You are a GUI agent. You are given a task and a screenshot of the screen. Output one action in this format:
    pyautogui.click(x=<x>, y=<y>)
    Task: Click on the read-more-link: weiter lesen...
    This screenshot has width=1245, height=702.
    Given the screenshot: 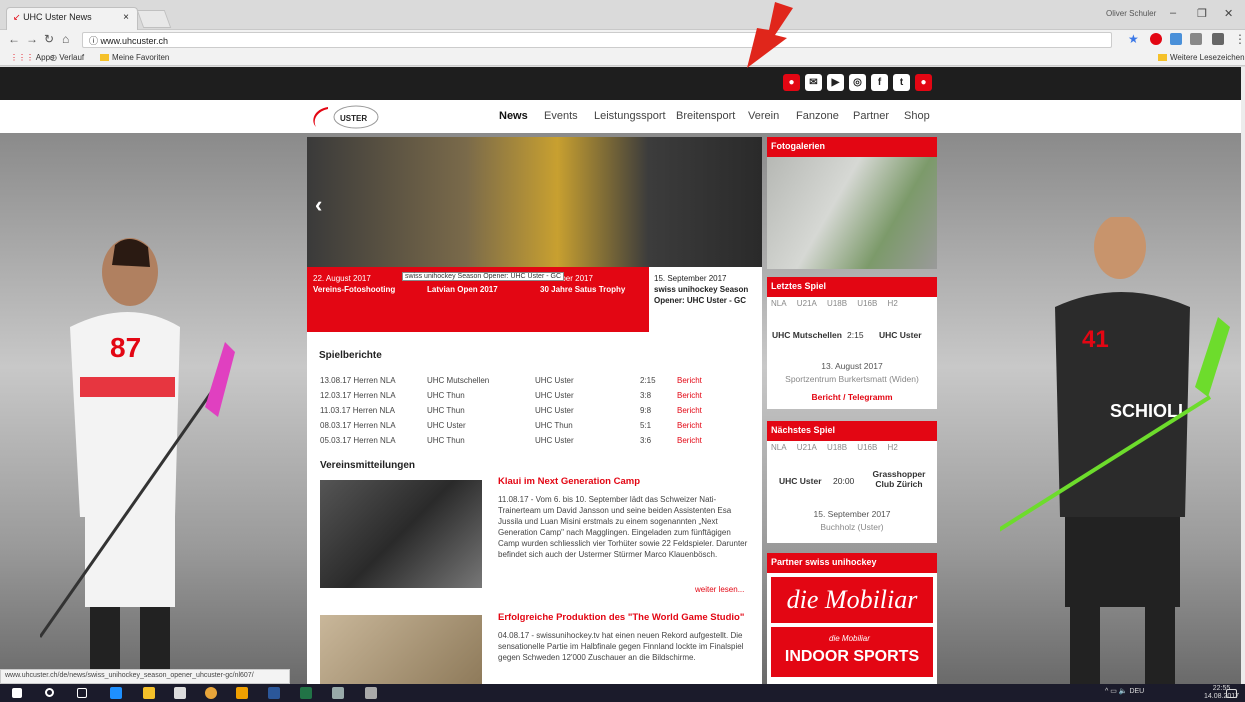 What is the action you would take?
    pyautogui.click(x=719, y=589)
    